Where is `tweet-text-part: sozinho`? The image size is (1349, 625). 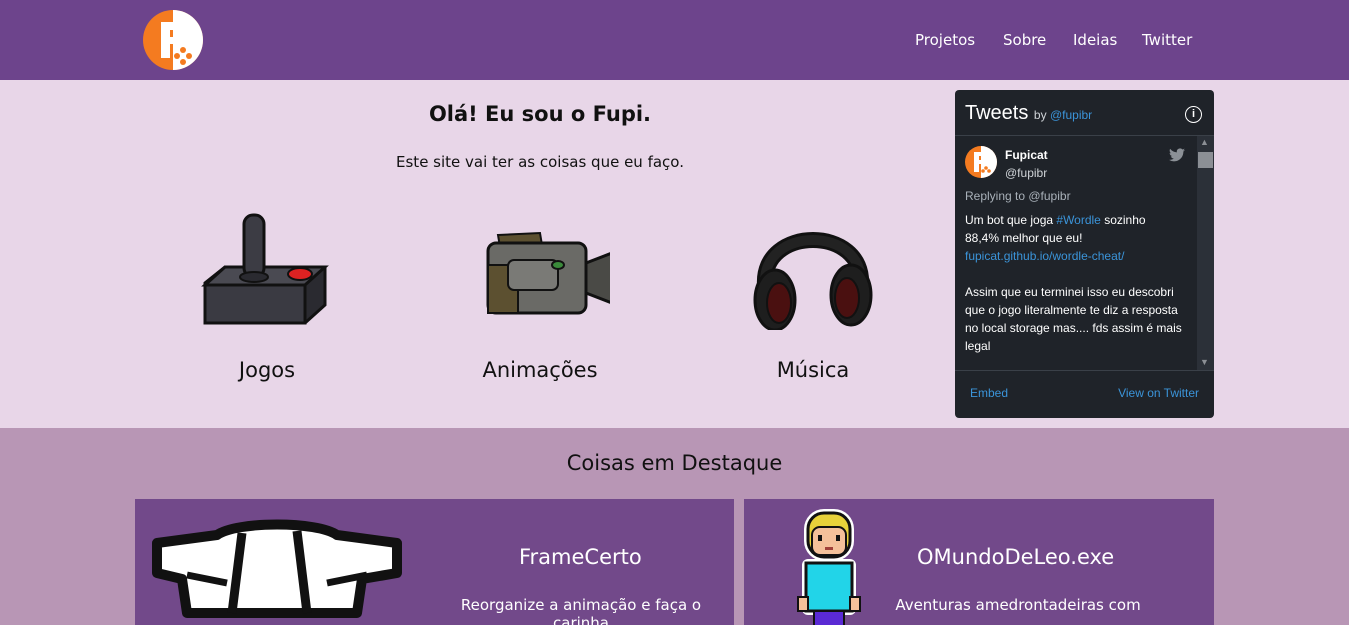 tweet-text-part: sozinho is located at coordinates (1123, 220).